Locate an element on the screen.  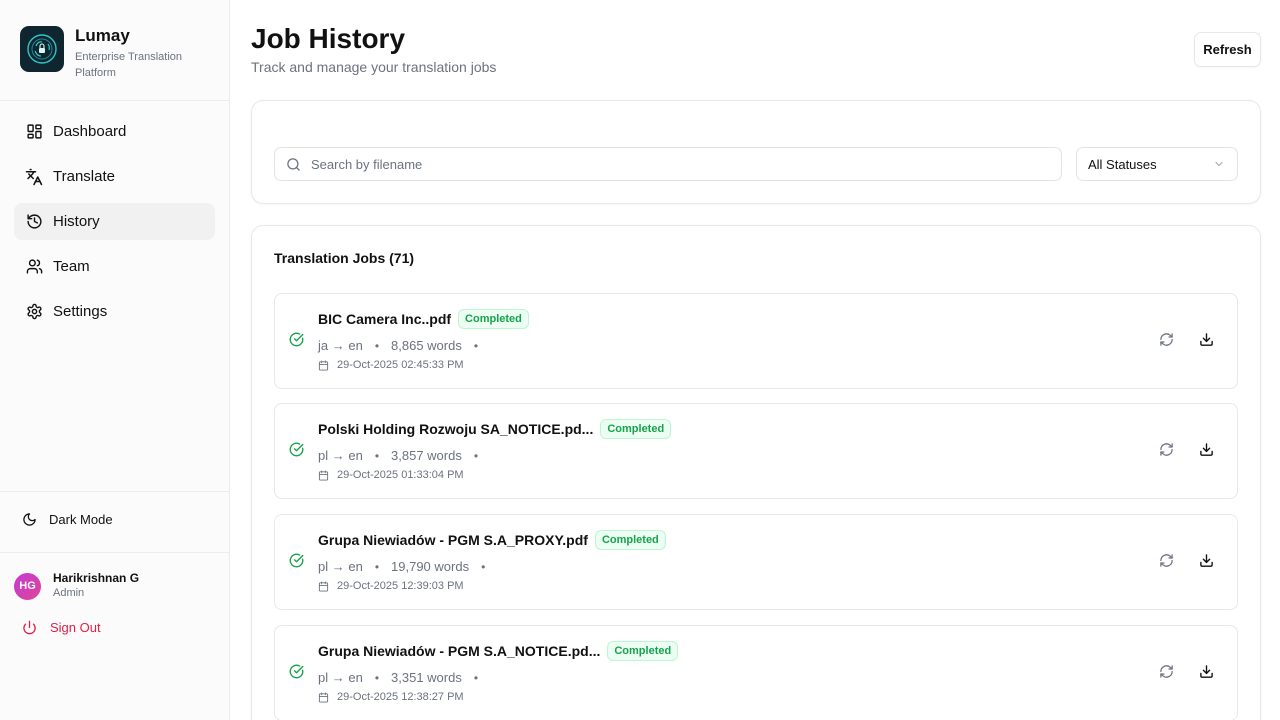
refresh-button: Refresh is located at coordinates (1227, 49).